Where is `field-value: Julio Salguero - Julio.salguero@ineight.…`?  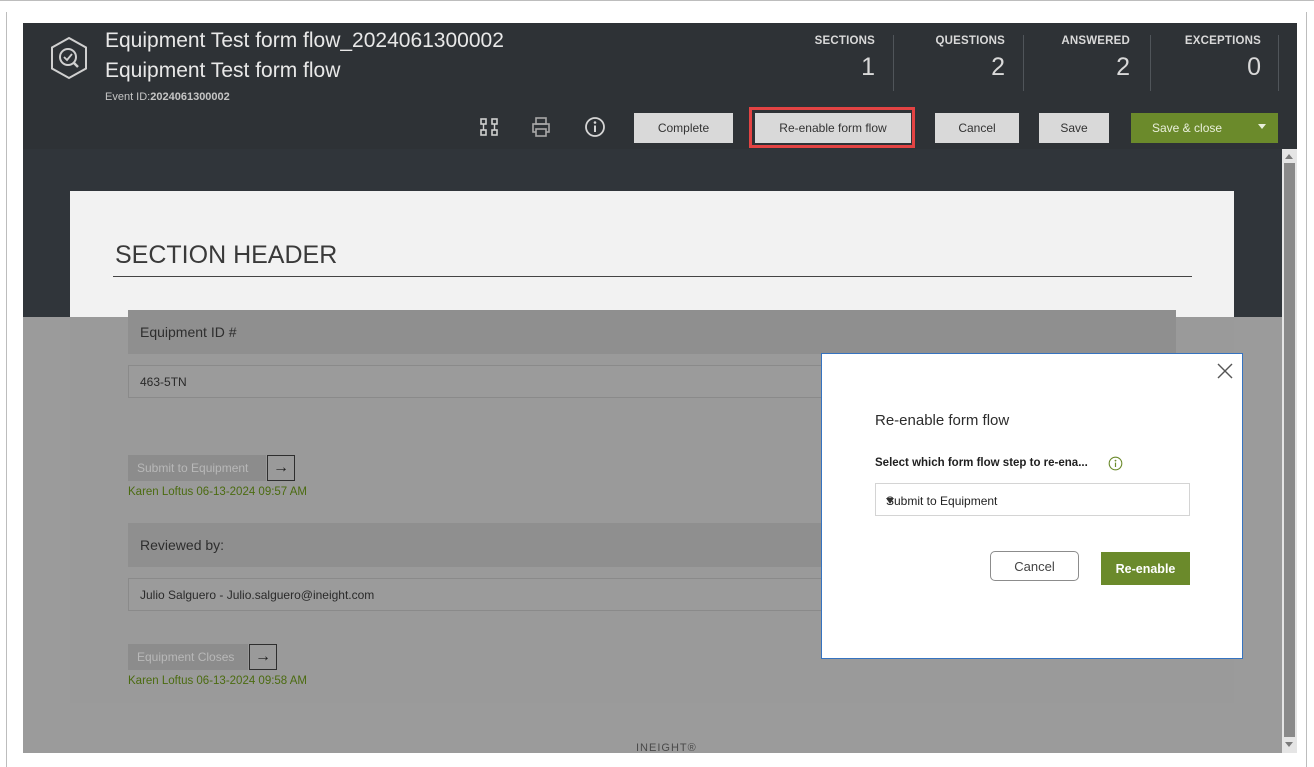 field-value: Julio Salguero - Julio.salguero@ineight.… is located at coordinates (257, 595).